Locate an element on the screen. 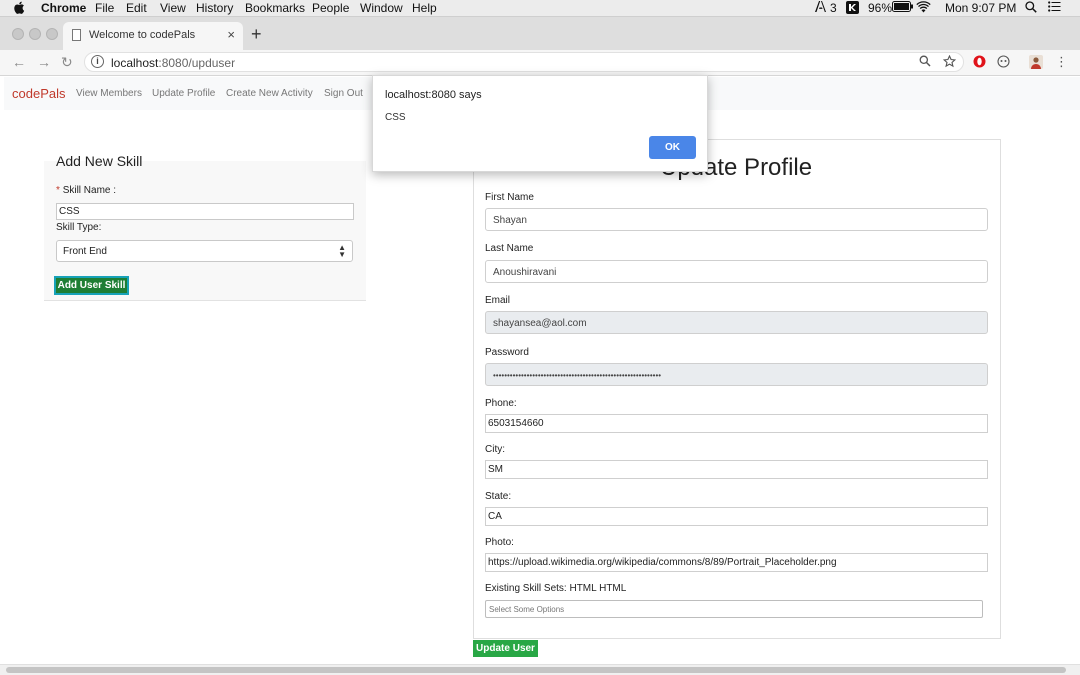  select-arrows-icon: ▲ ▼ is located at coordinates (342, 251).